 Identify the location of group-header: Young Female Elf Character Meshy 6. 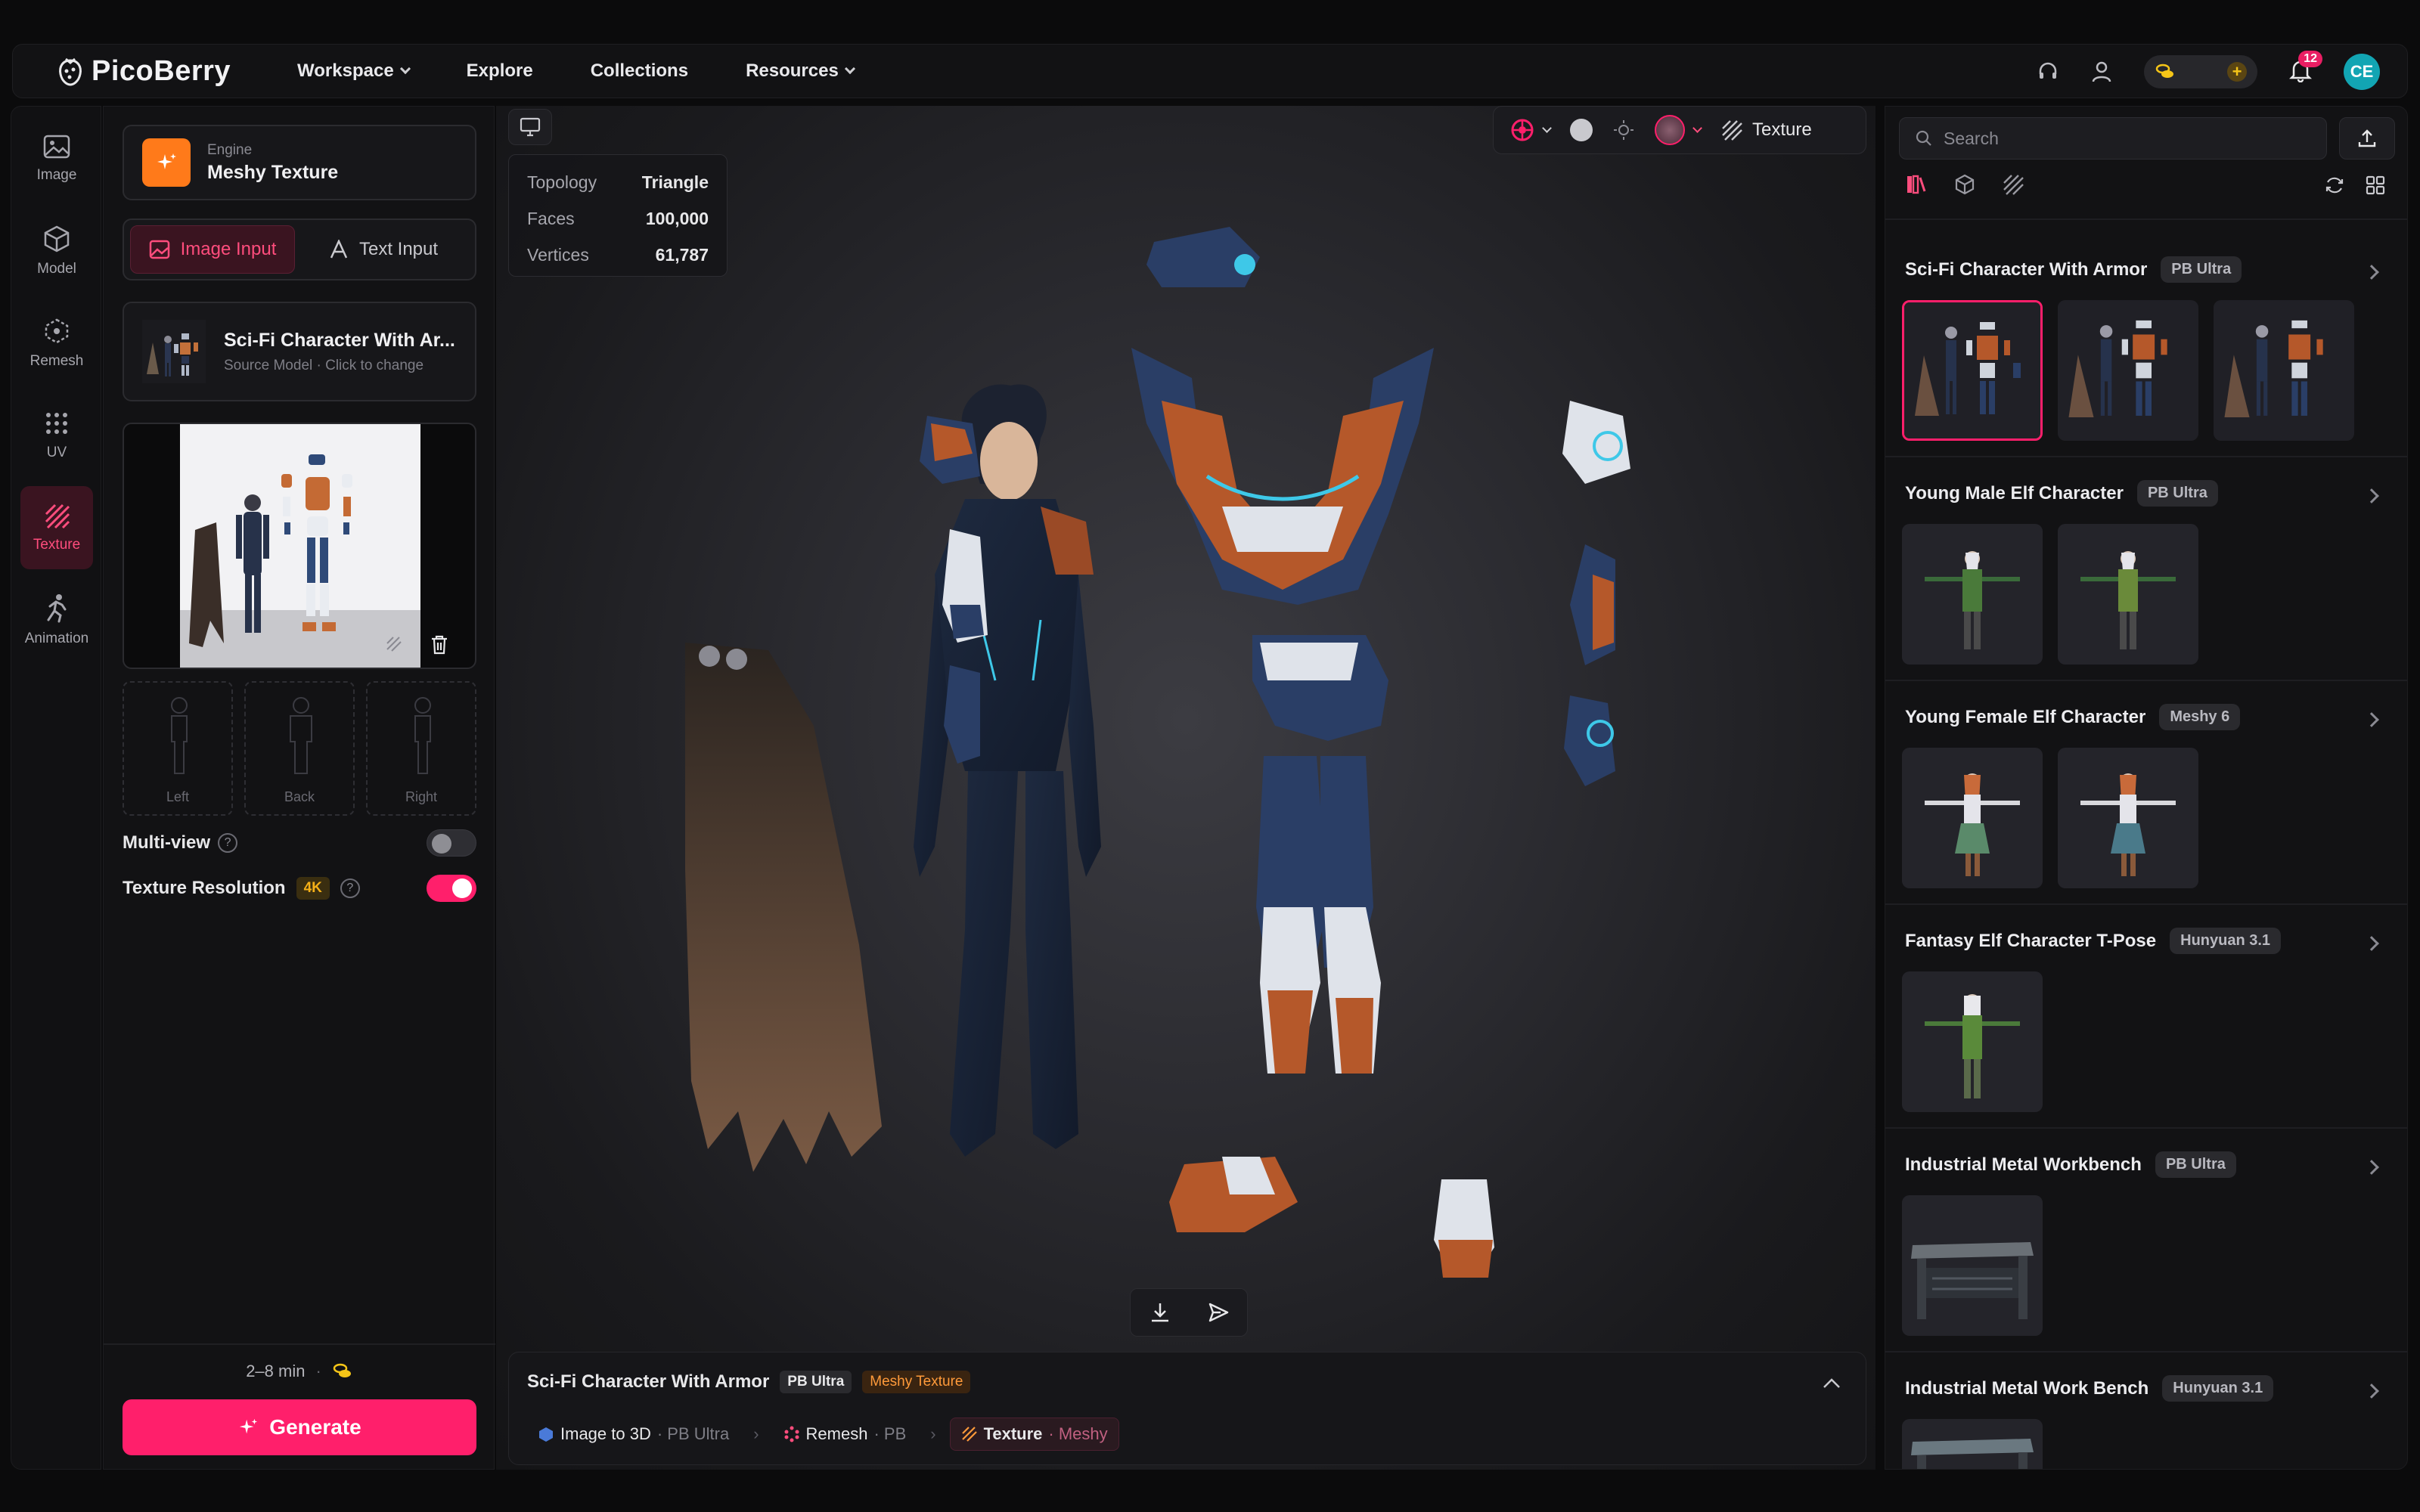
(2073, 717).